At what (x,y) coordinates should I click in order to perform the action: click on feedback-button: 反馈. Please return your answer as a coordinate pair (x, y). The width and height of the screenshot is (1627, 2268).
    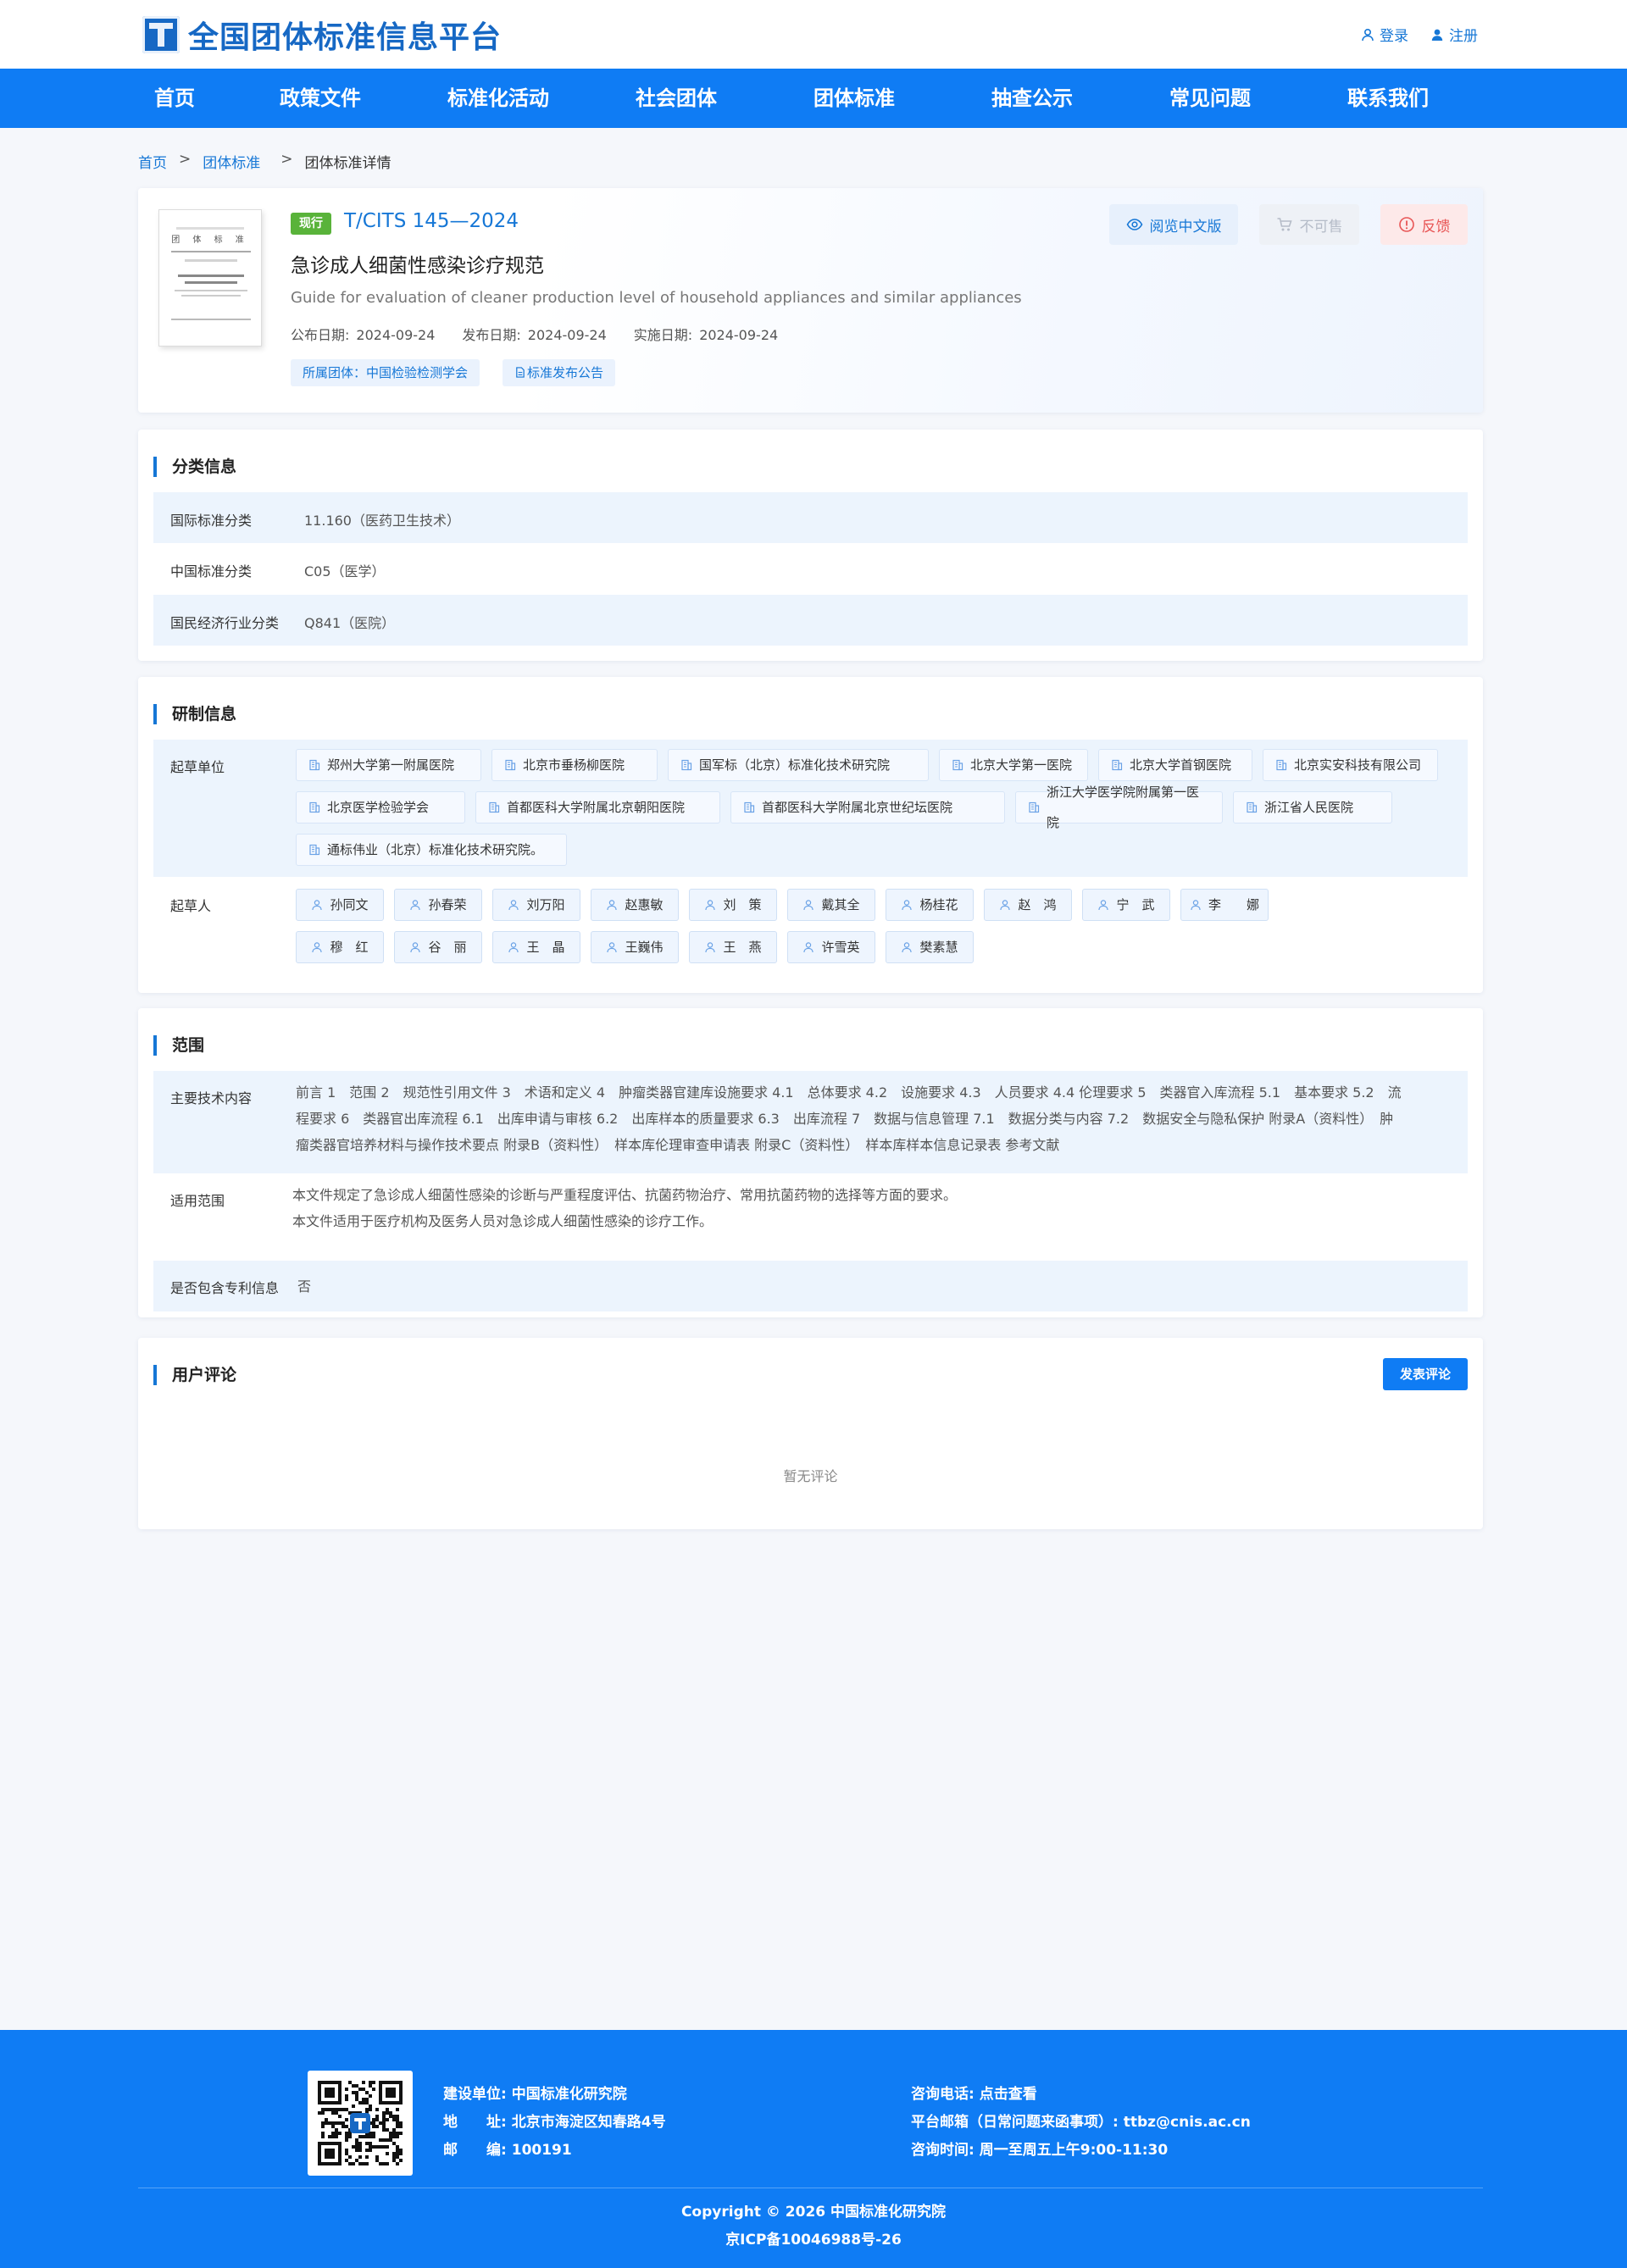
    Looking at the image, I should click on (1424, 224).